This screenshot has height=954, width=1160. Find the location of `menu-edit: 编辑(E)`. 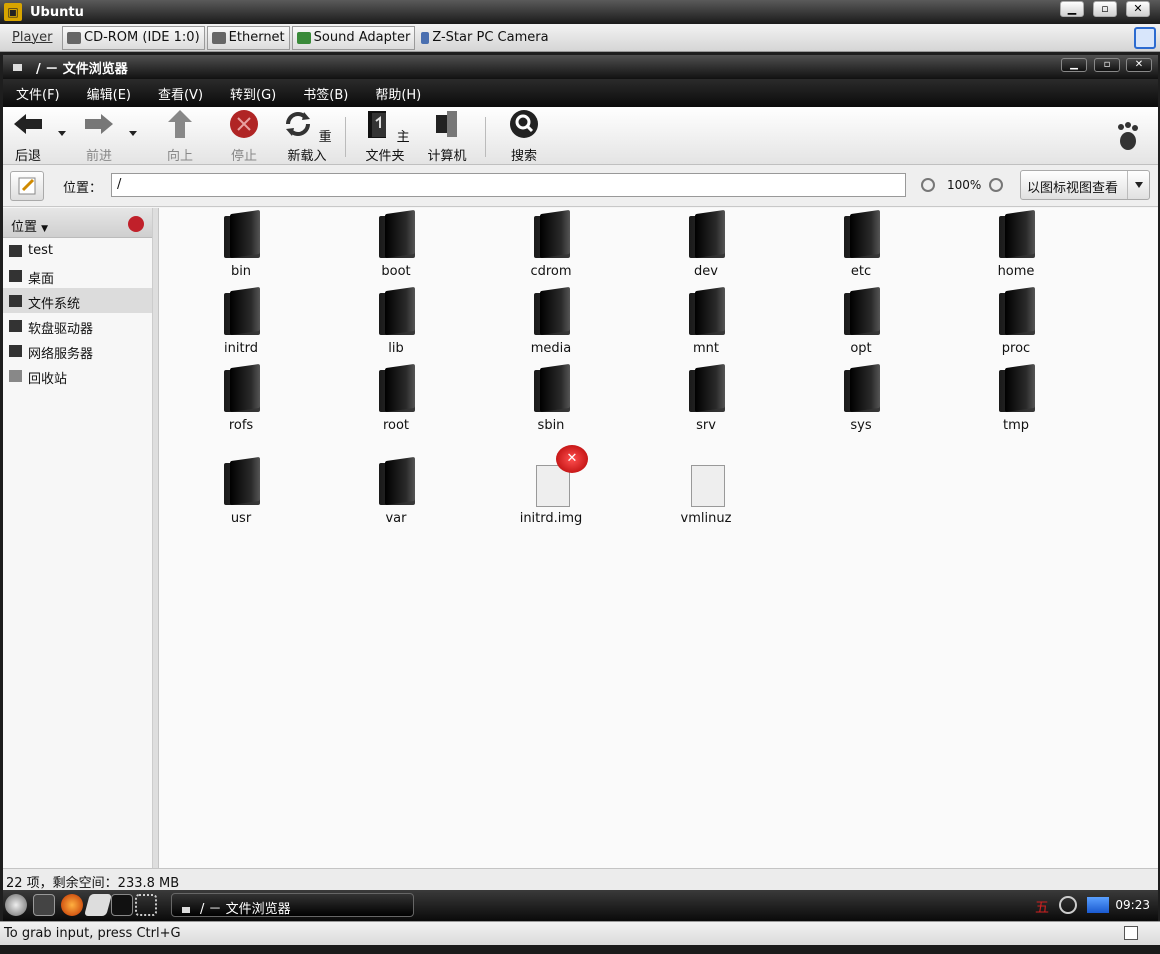

menu-edit: 编辑(E) is located at coordinates (109, 93).